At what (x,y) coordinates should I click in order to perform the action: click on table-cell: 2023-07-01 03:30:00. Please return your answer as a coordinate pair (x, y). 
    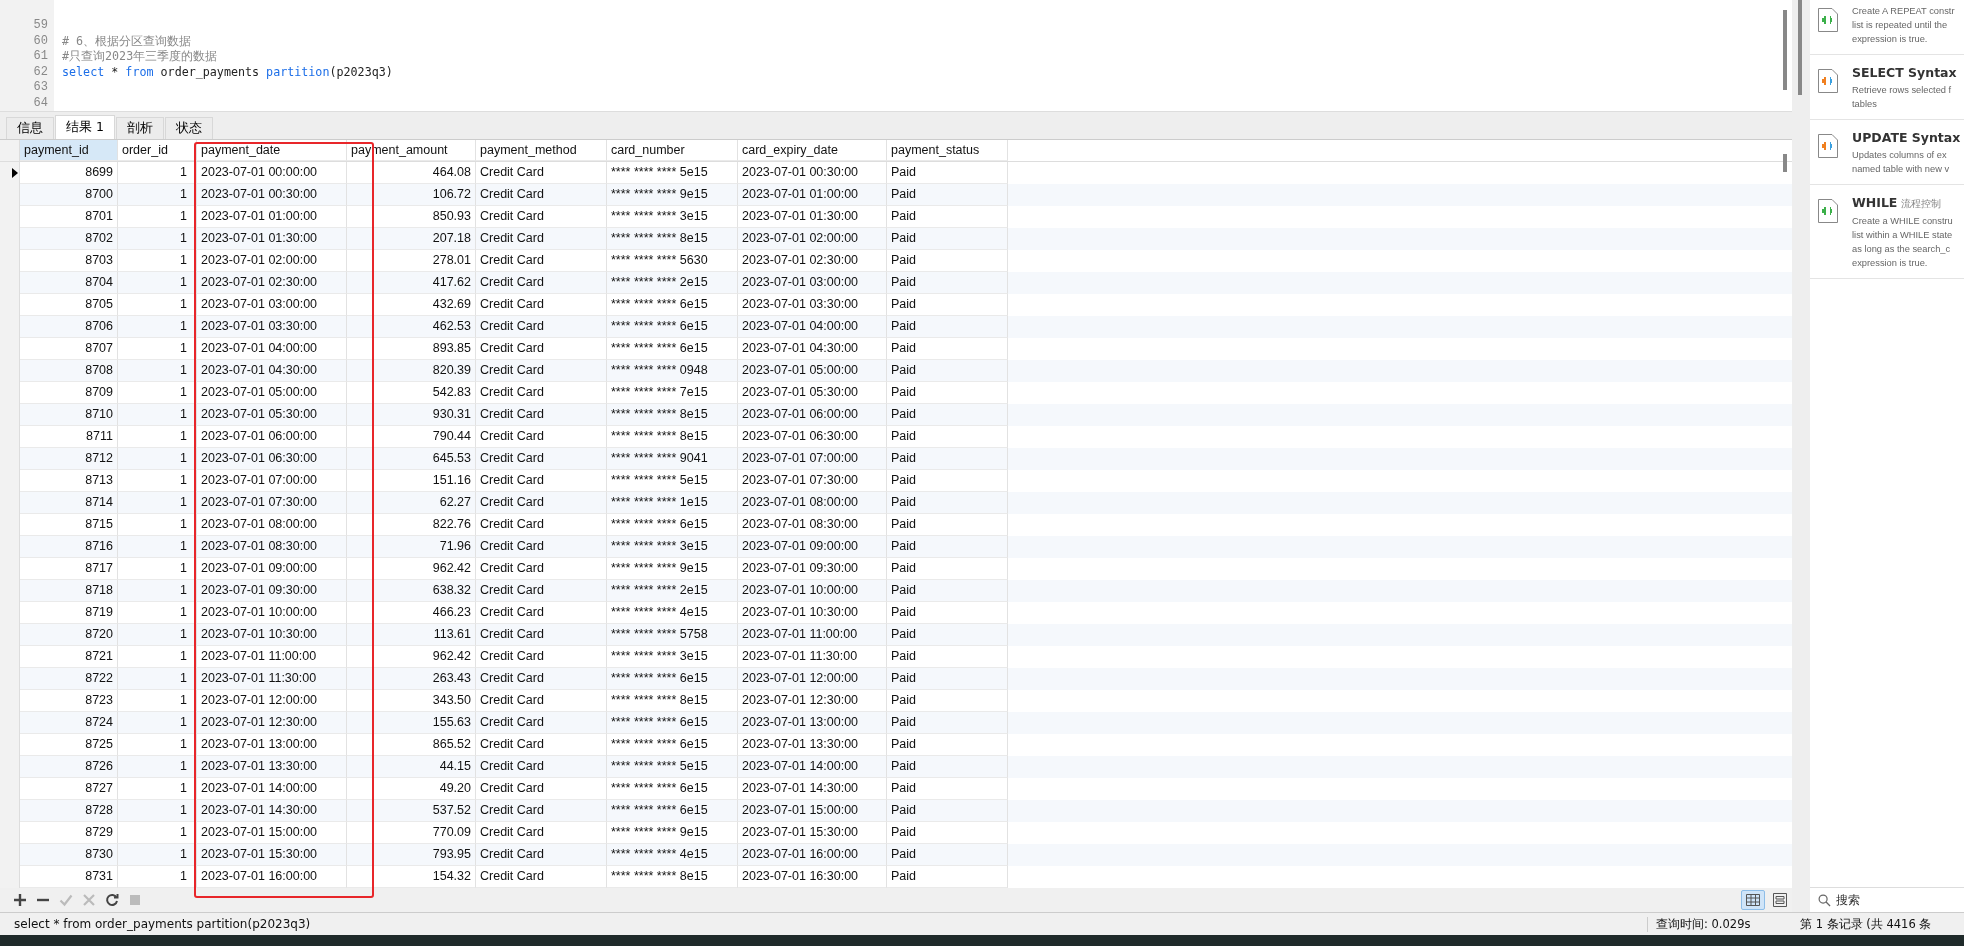
    Looking at the image, I should click on (272, 327).